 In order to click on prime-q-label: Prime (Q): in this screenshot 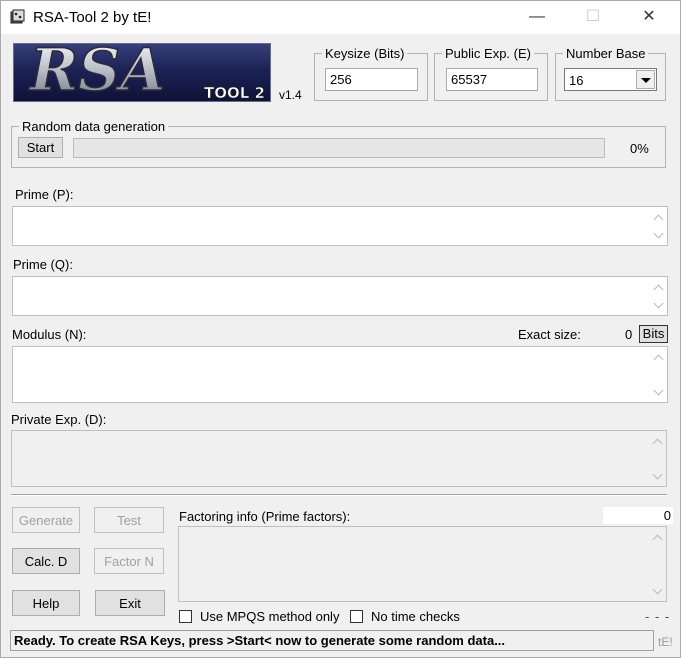, I will do `click(43, 264)`.